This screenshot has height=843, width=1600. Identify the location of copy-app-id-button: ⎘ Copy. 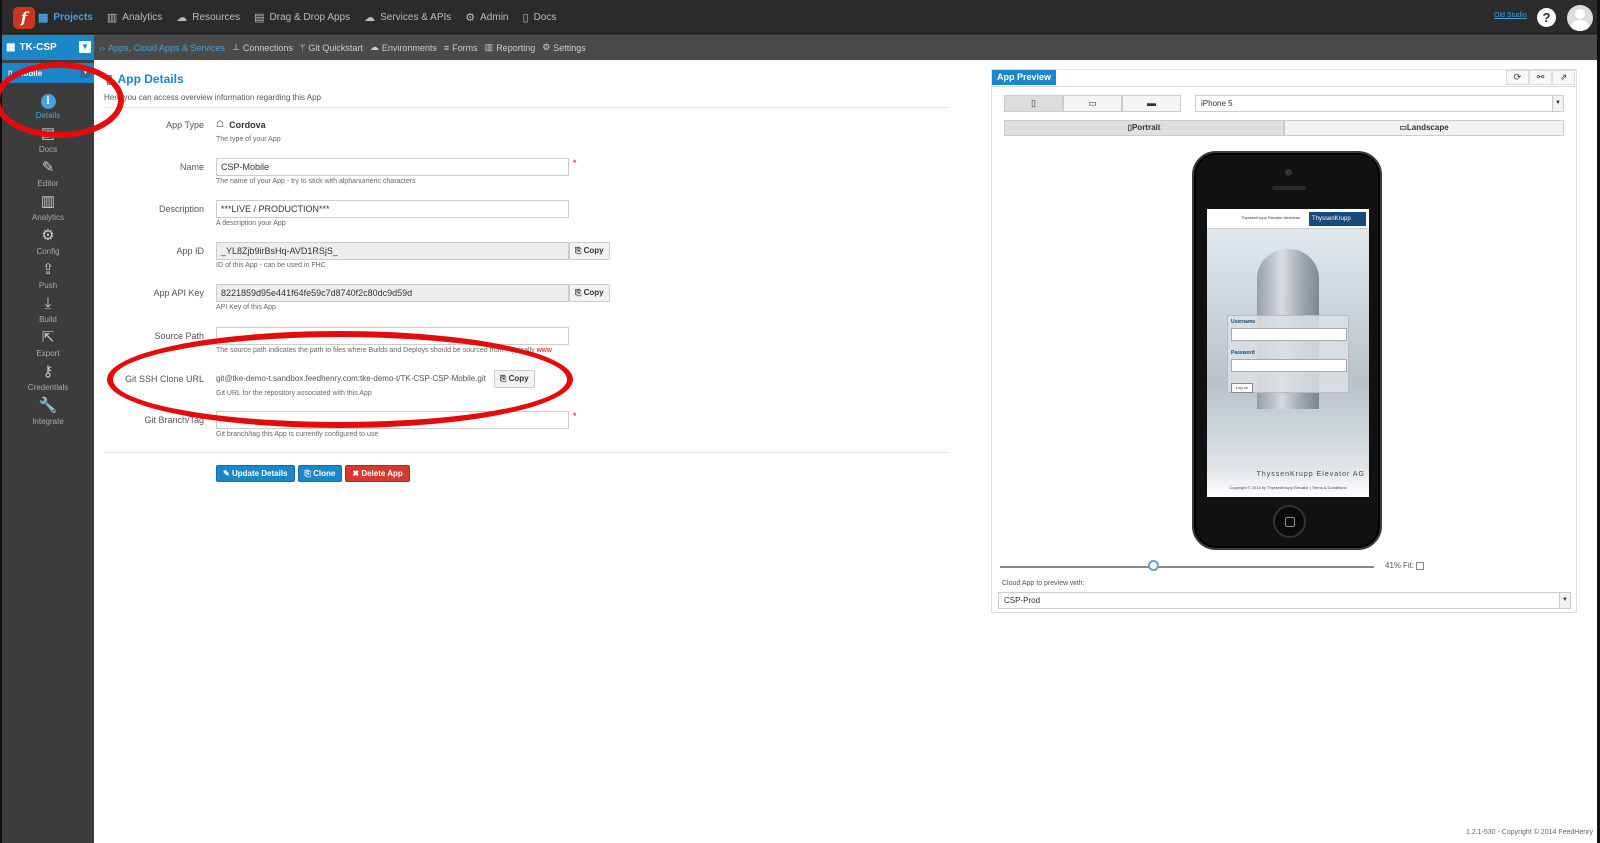
(589, 251).